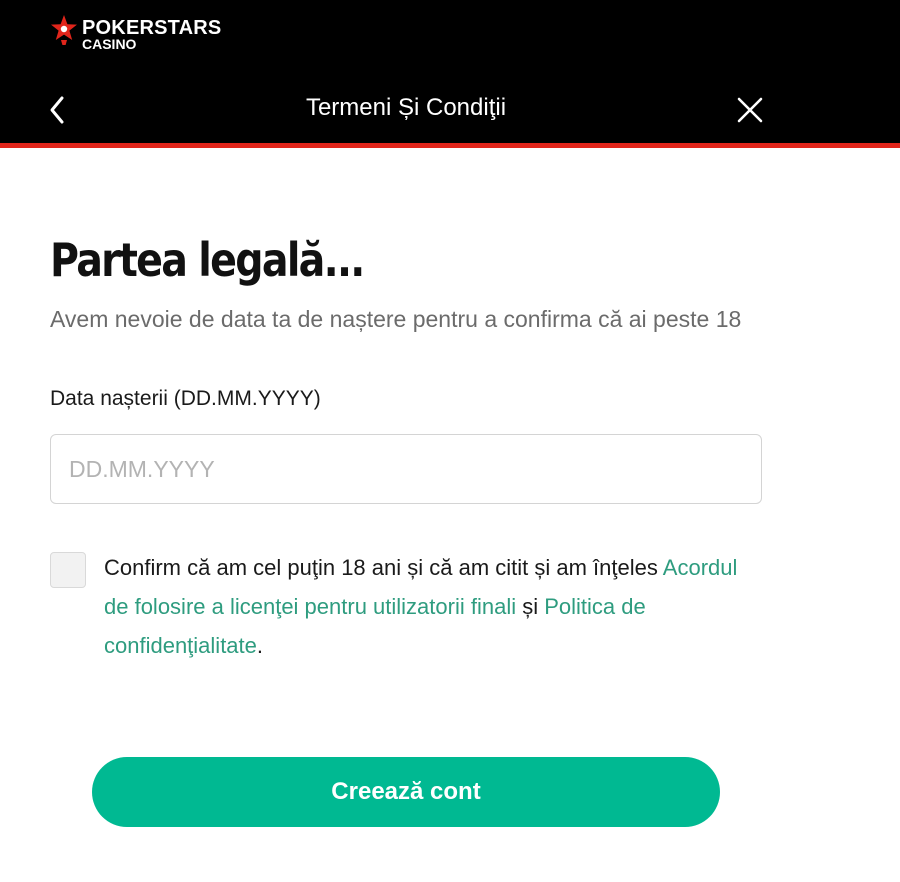  Describe the element at coordinates (530, 606) in the screenshot. I see `consent-conjunction: și` at that location.